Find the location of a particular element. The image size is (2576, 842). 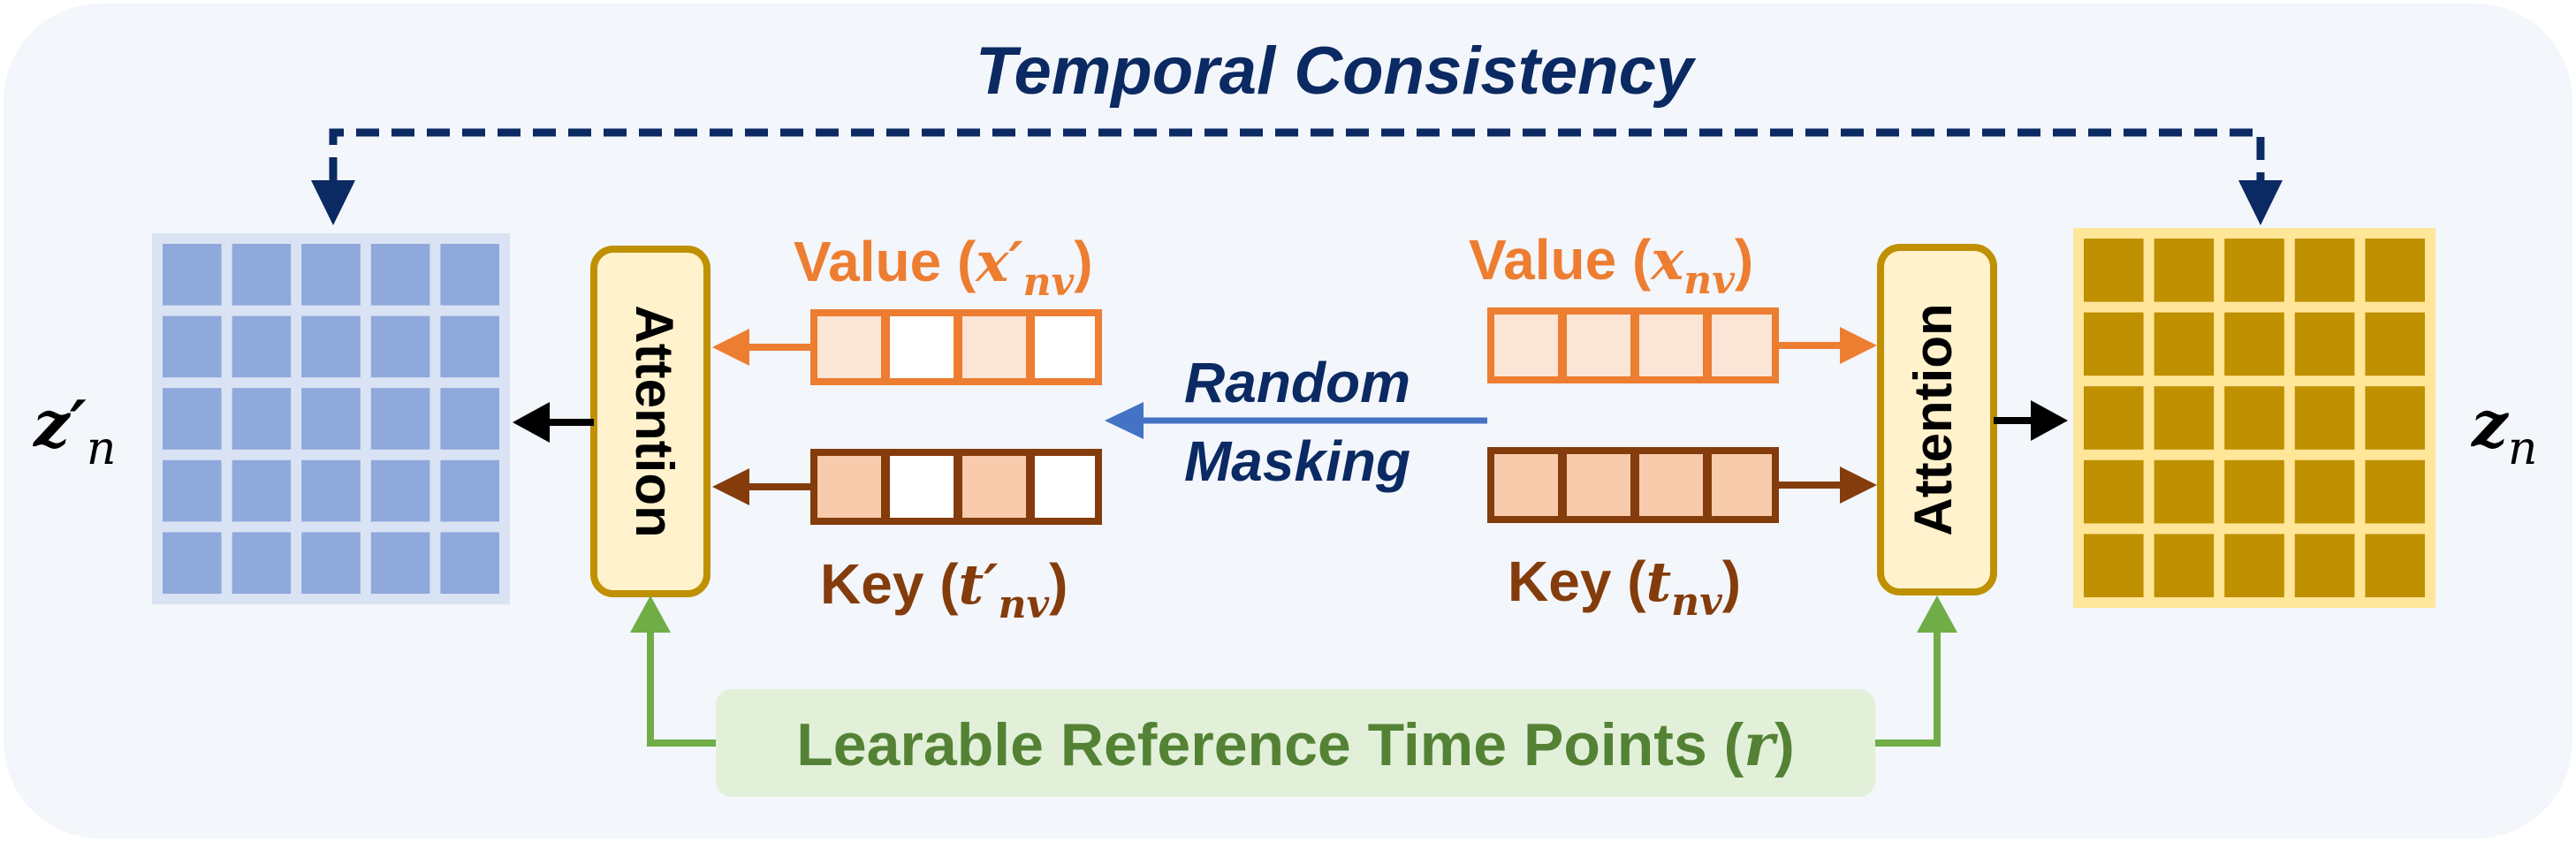

right-value-vector is located at coordinates (1633, 345).